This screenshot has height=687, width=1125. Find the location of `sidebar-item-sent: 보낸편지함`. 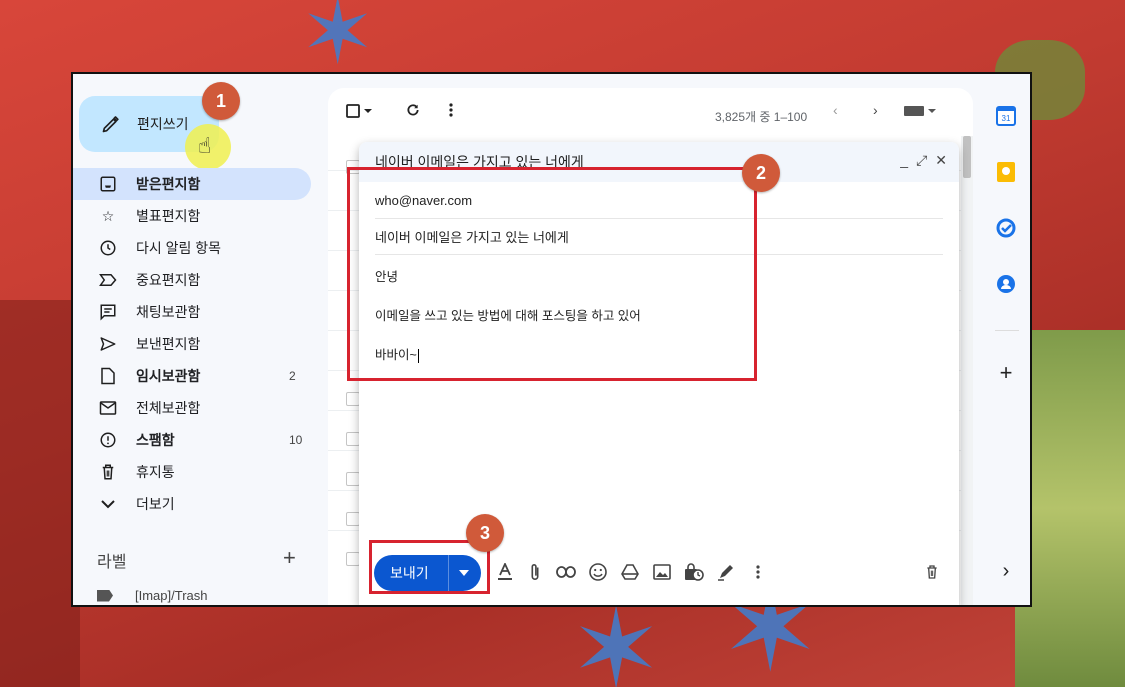

sidebar-item-sent: 보낸편지함 is located at coordinates (193, 344).